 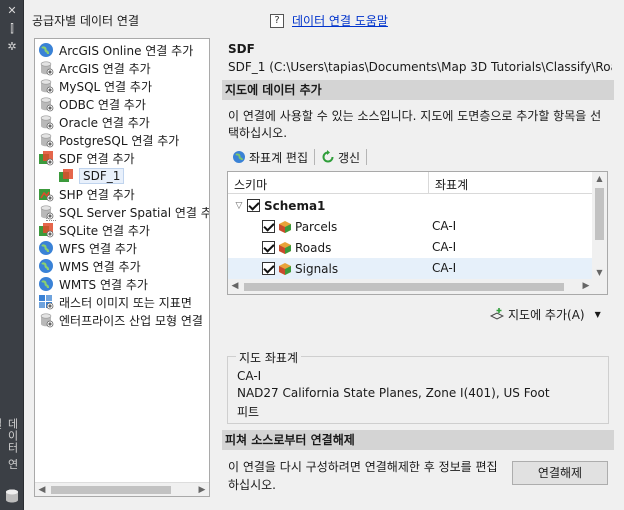 What do you see at coordinates (122, 212) in the screenshot?
I see `tree-item: SQL Server Spatial 연결 추가` at bounding box center [122, 212].